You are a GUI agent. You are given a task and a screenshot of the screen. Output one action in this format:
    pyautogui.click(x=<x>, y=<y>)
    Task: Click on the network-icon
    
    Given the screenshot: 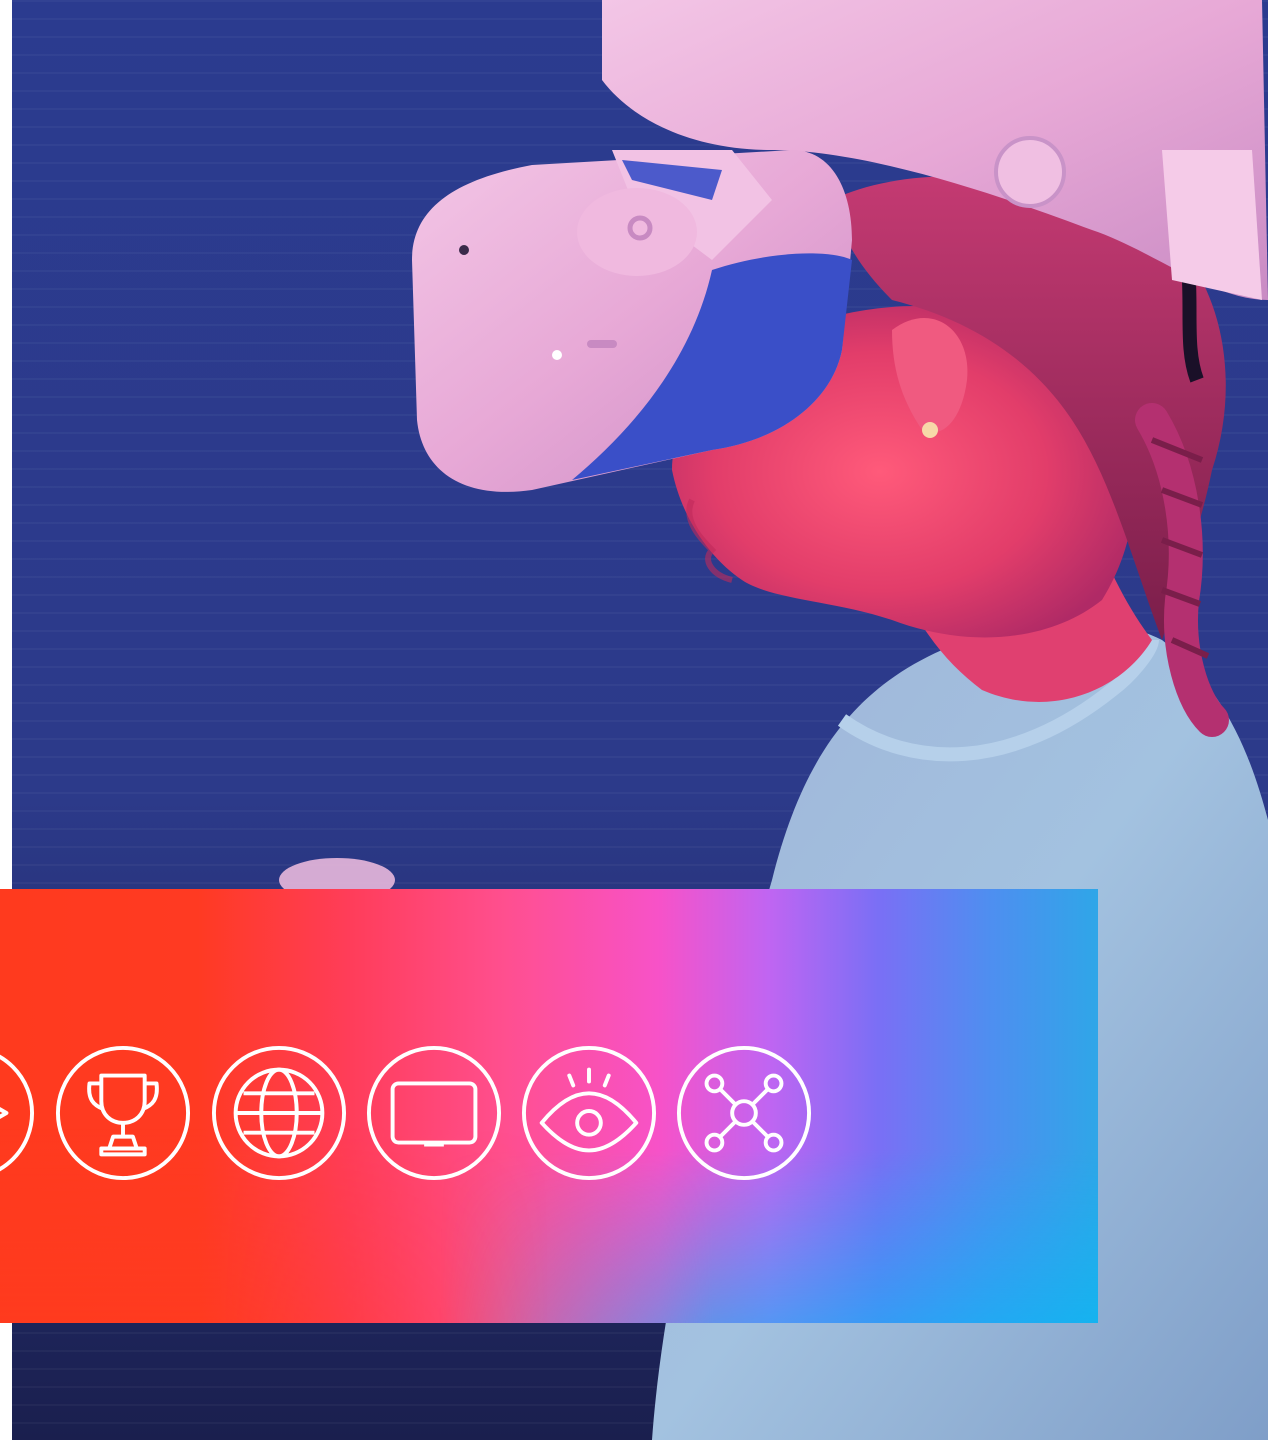 What is the action you would take?
    pyautogui.click(x=744, y=1113)
    